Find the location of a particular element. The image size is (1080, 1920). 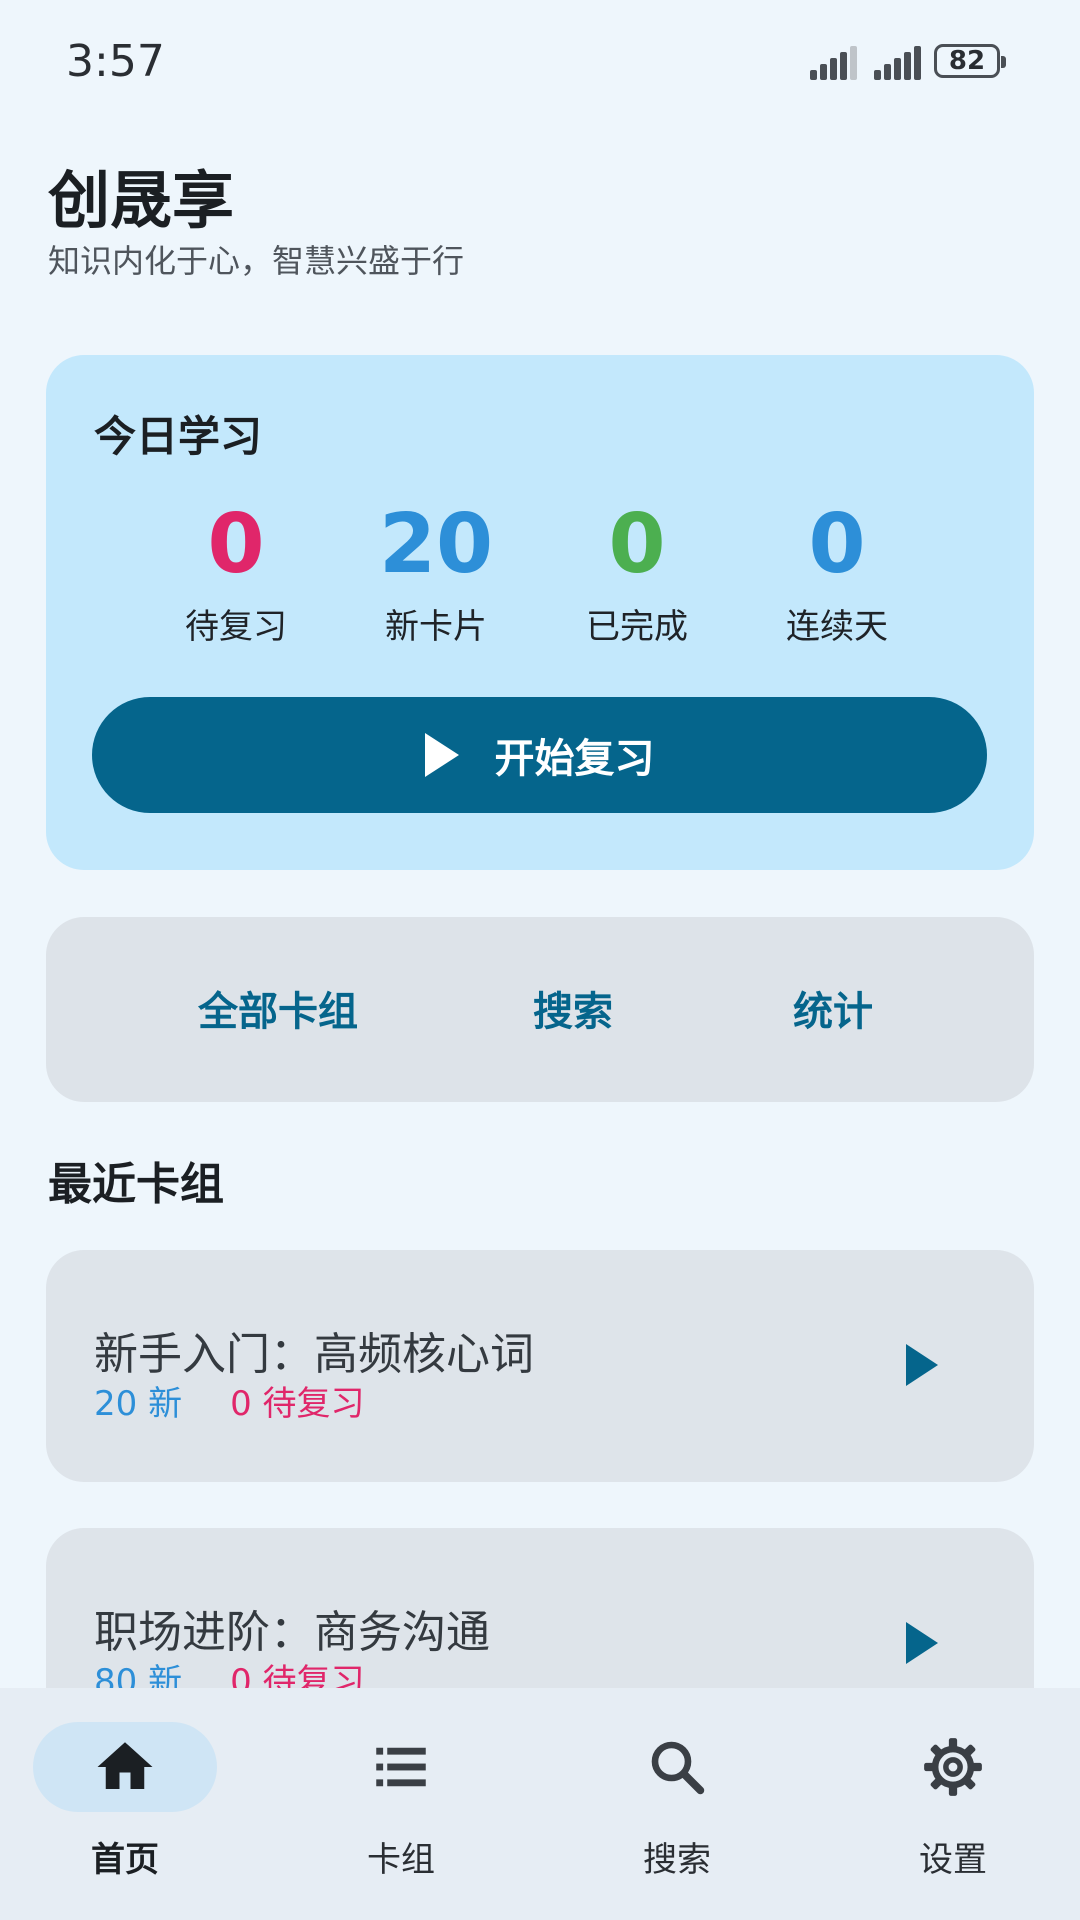

search-link: 搜索 is located at coordinates (573, 1008).